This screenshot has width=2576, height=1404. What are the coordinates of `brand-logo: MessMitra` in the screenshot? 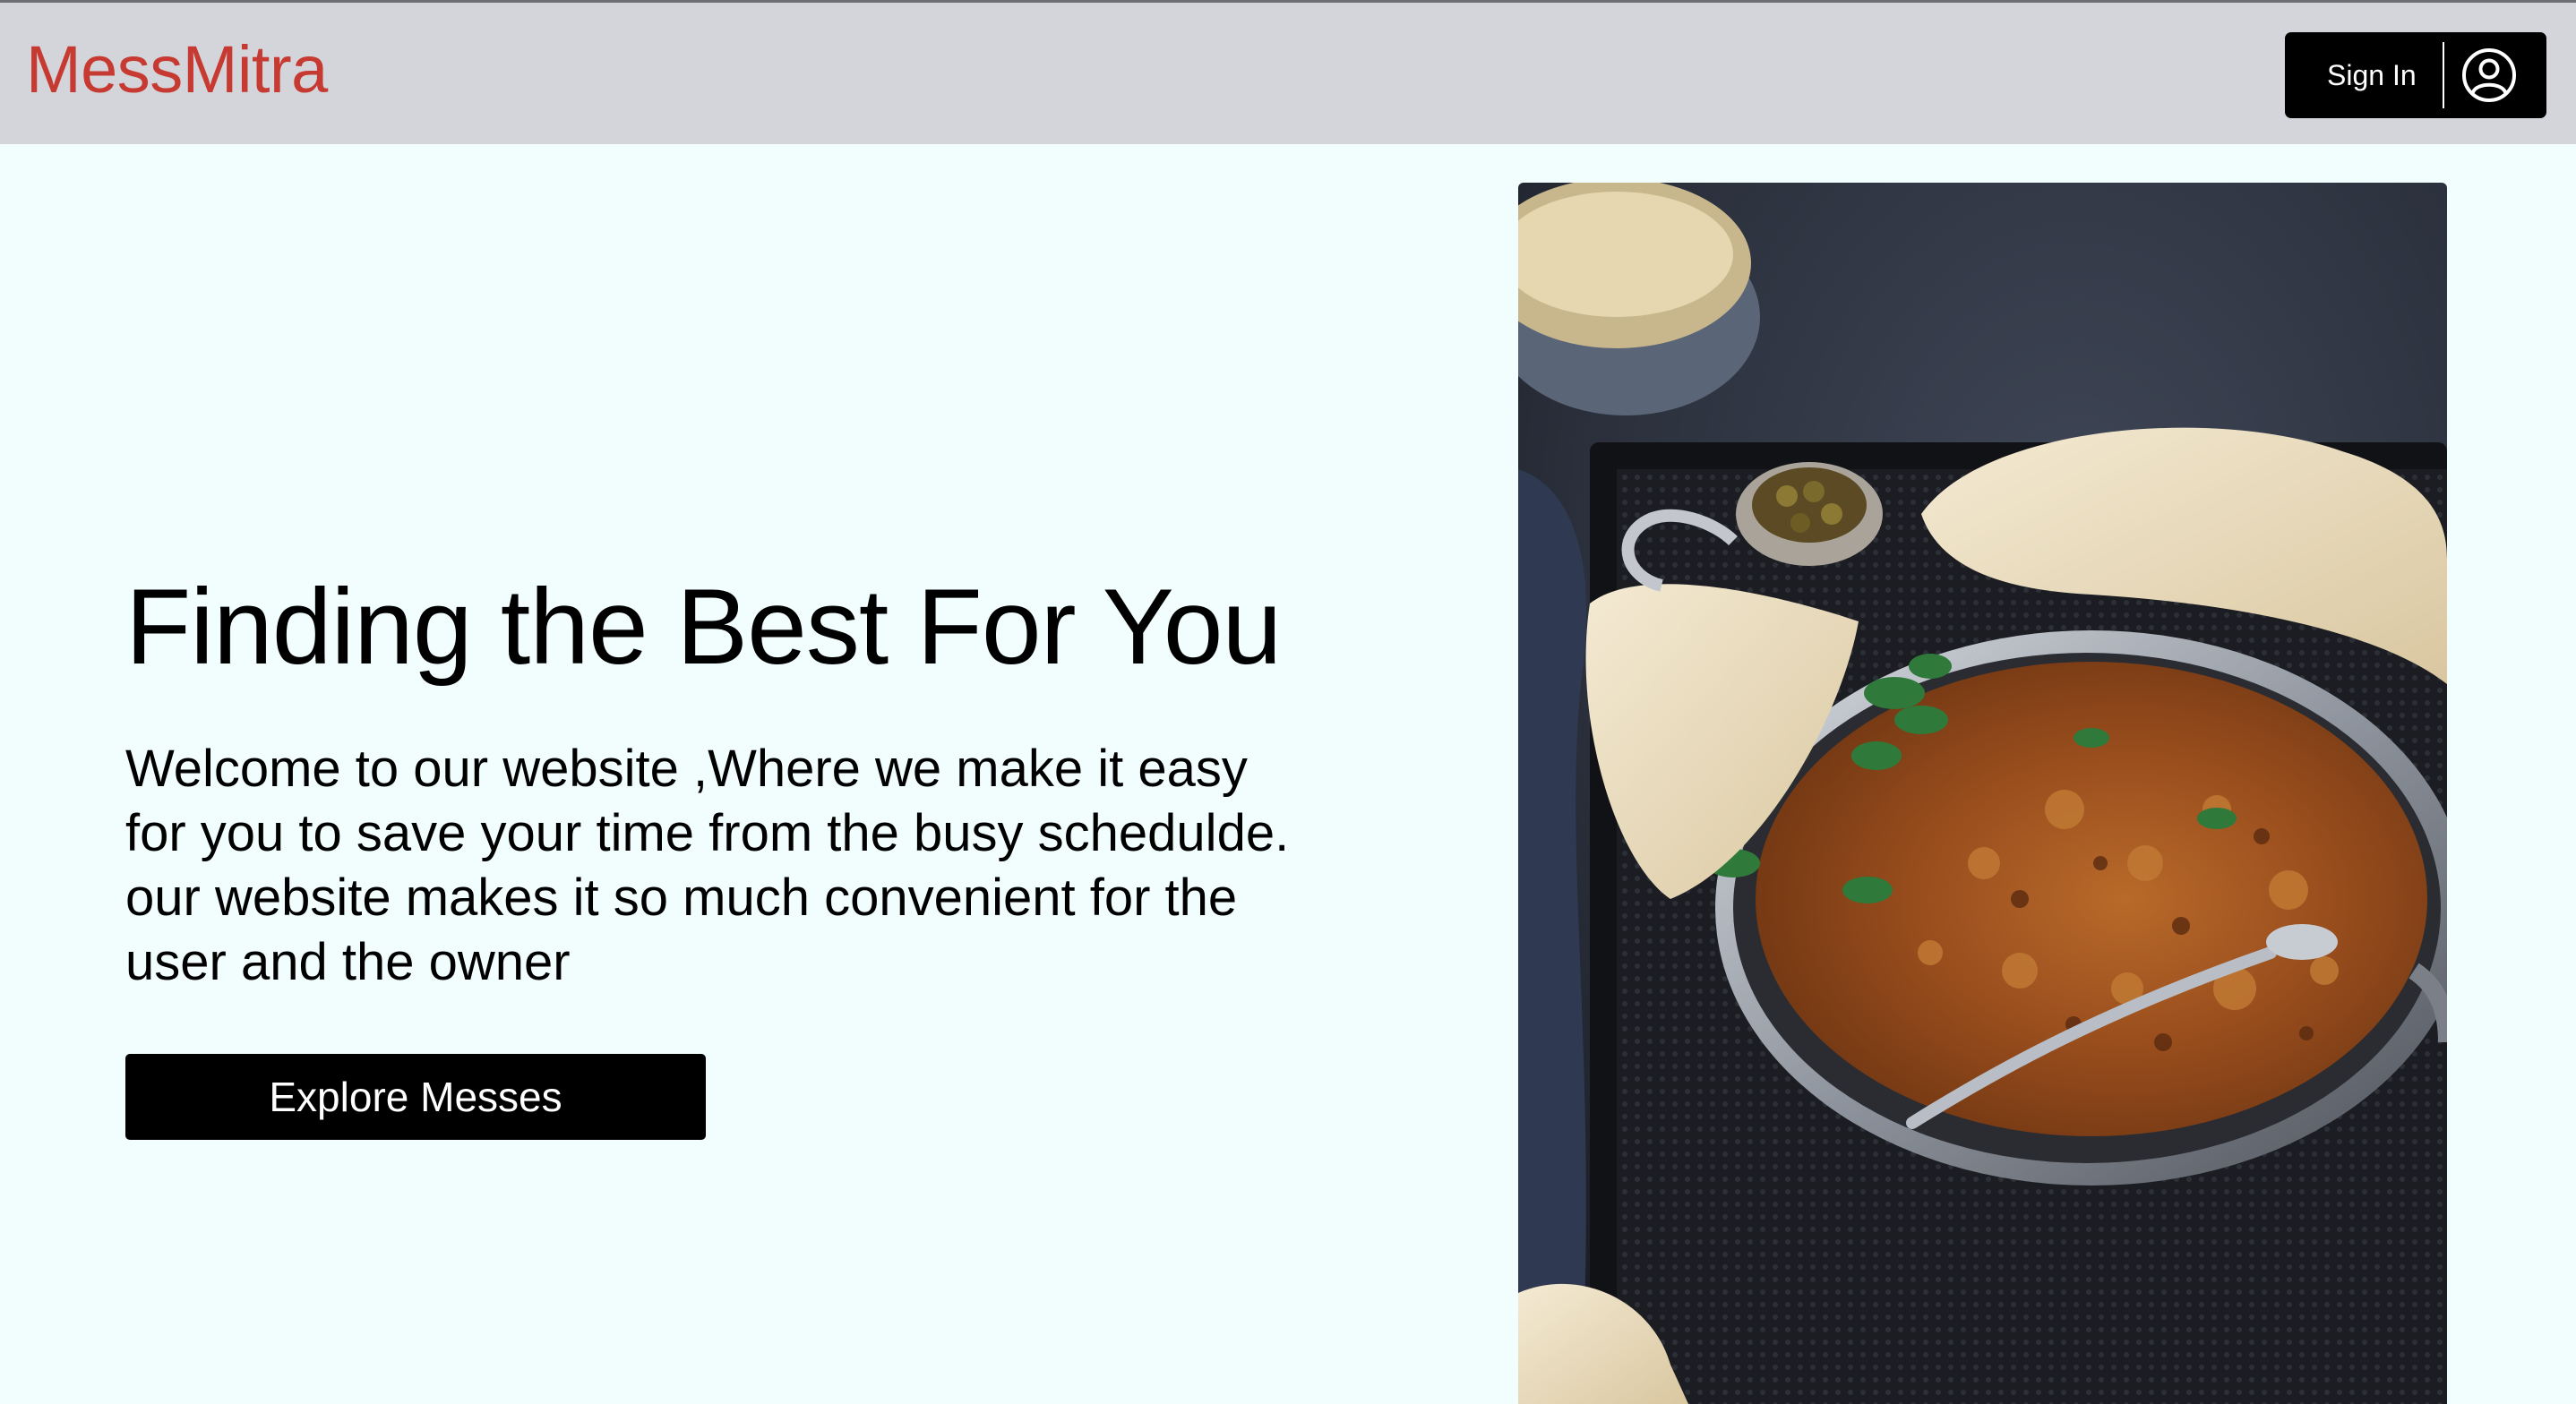 It's located at (177, 70).